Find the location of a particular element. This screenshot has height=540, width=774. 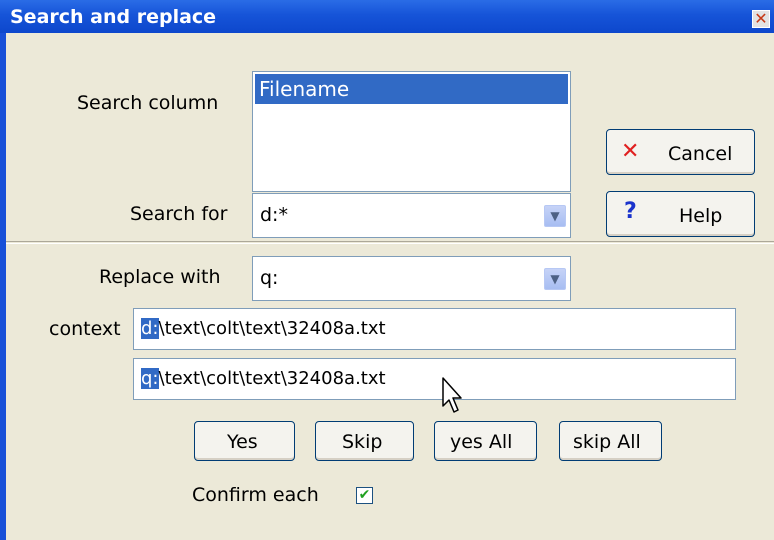

yes-all-button: yes All is located at coordinates (485, 441).